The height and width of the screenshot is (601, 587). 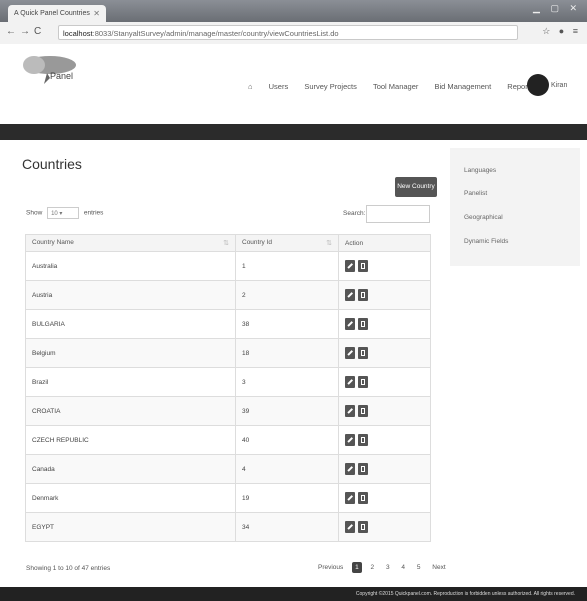 I want to click on show-entries: Show 10 ▾ entries, so click(x=64, y=213).